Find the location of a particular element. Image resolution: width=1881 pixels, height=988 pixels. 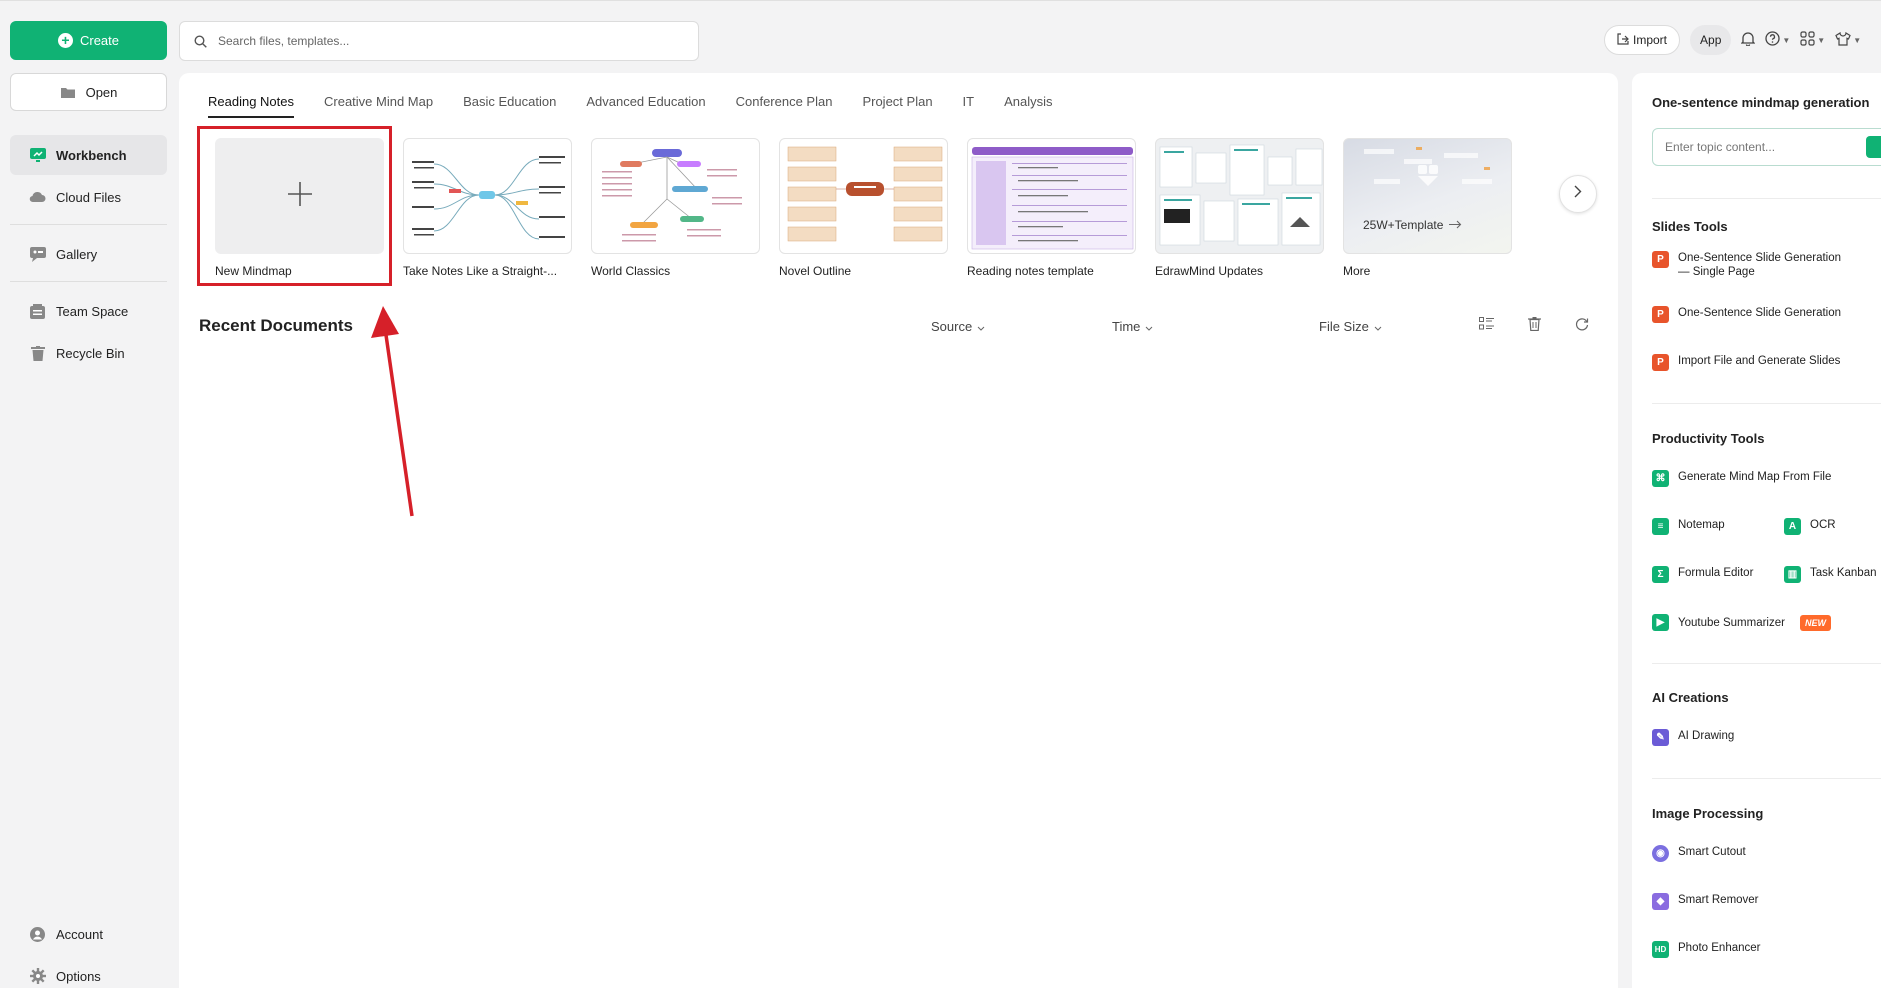

source-sort: Source is located at coordinates (958, 326).